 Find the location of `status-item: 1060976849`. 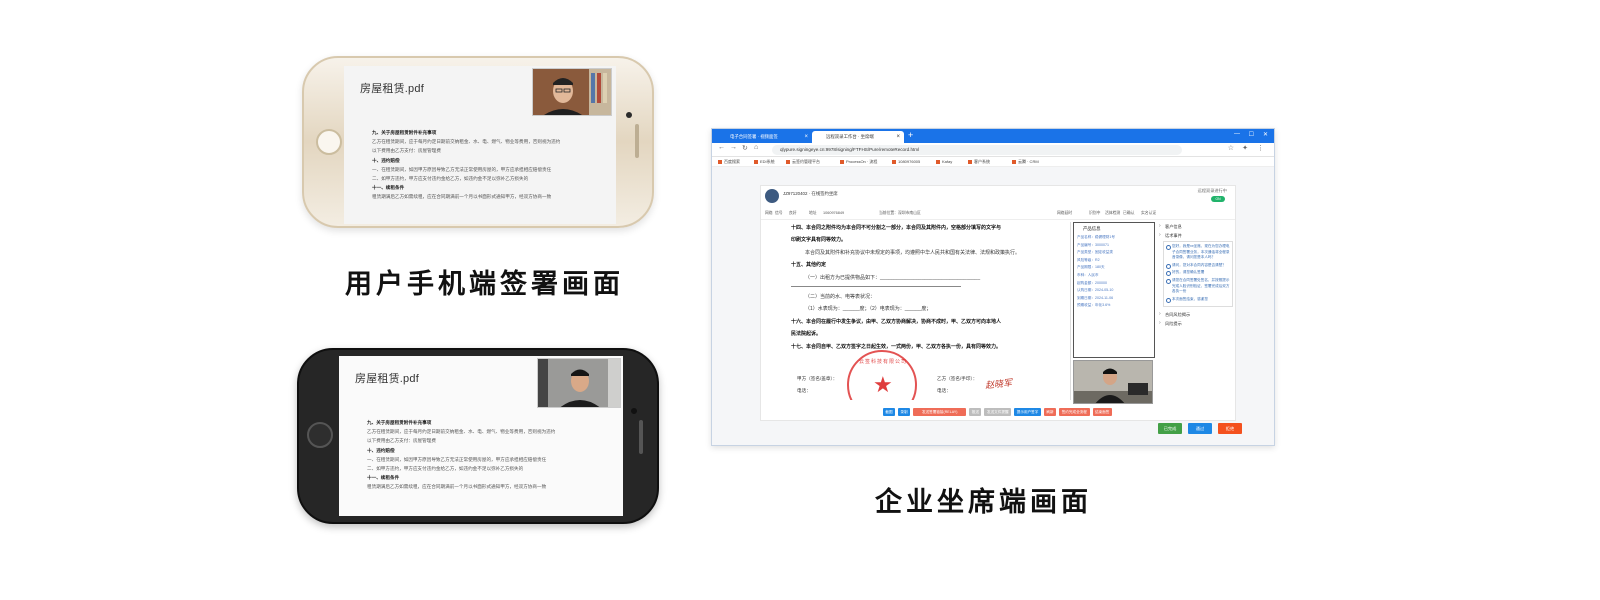

status-item: 1060976849 is located at coordinates (834, 213).